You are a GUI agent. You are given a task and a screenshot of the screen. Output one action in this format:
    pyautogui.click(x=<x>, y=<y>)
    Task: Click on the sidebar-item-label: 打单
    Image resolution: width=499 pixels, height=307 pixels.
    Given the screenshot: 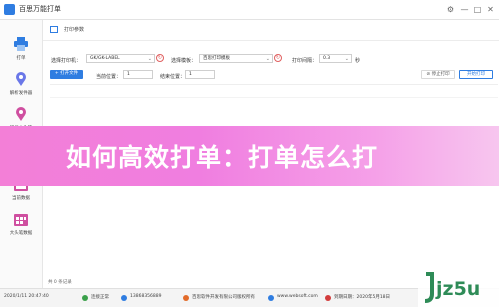 What is the action you would take?
    pyautogui.click(x=21, y=58)
    